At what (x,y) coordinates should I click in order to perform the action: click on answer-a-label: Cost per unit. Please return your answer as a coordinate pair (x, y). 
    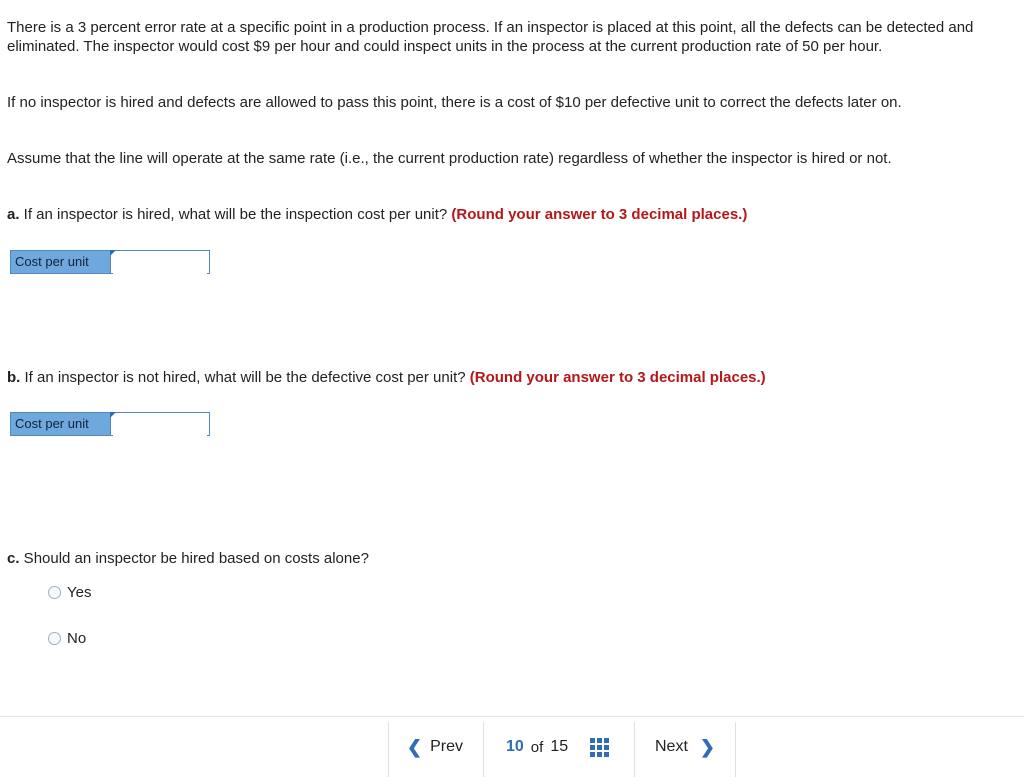
    Looking at the image, I should click on (60, 262).